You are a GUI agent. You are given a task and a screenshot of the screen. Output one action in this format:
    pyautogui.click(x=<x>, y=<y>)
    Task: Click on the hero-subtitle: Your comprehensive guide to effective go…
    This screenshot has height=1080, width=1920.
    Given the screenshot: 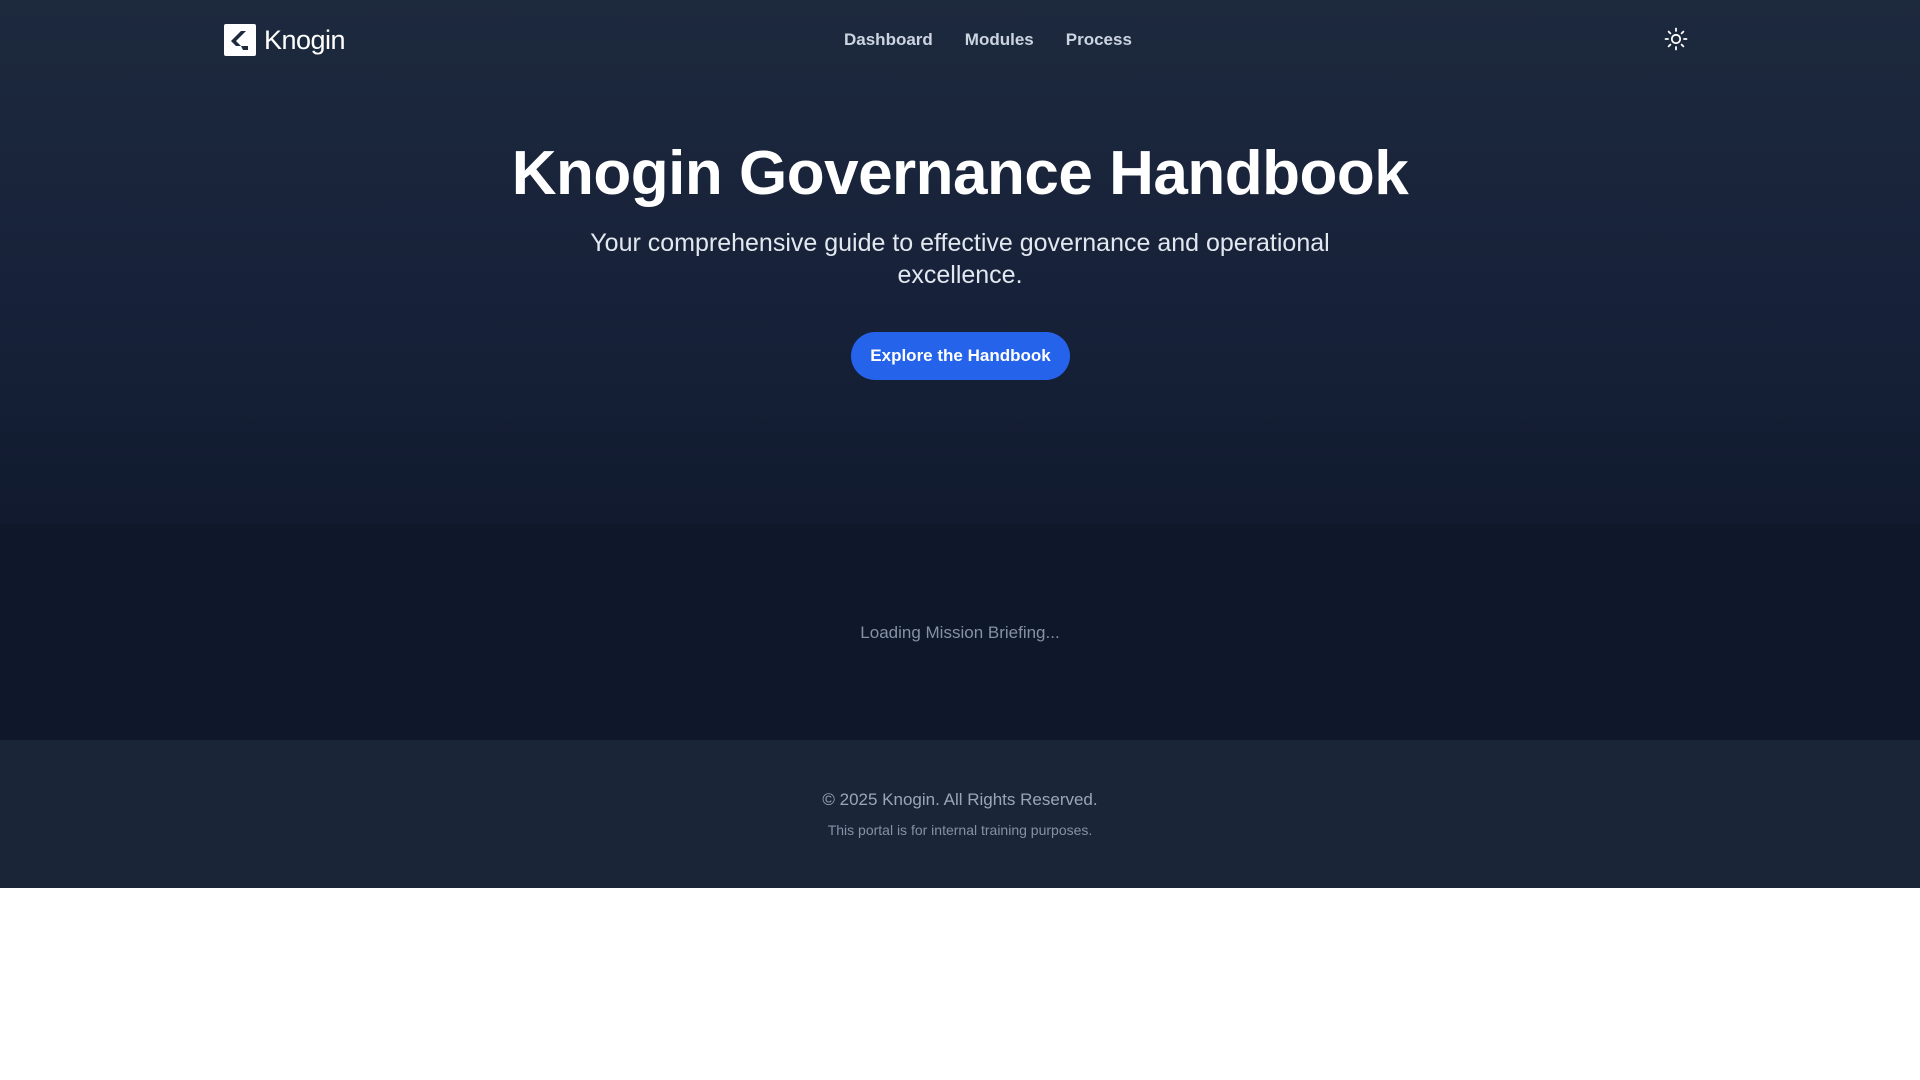 What is the action you would take?
    pyautogui.click(x=960, y=259)
    